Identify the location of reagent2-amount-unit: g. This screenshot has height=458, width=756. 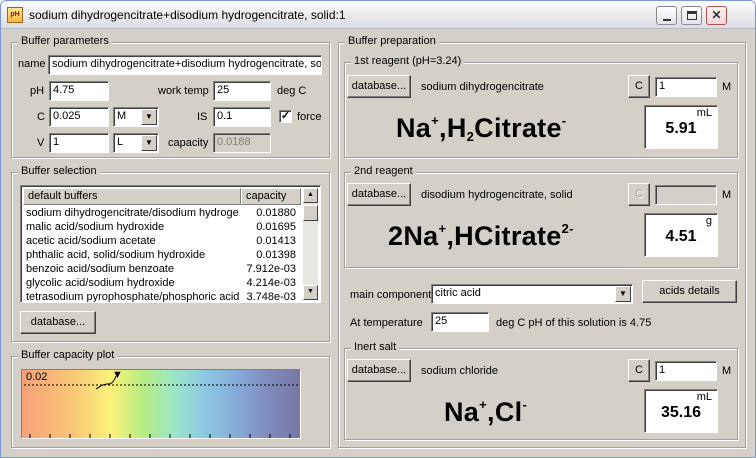
(708, 221).